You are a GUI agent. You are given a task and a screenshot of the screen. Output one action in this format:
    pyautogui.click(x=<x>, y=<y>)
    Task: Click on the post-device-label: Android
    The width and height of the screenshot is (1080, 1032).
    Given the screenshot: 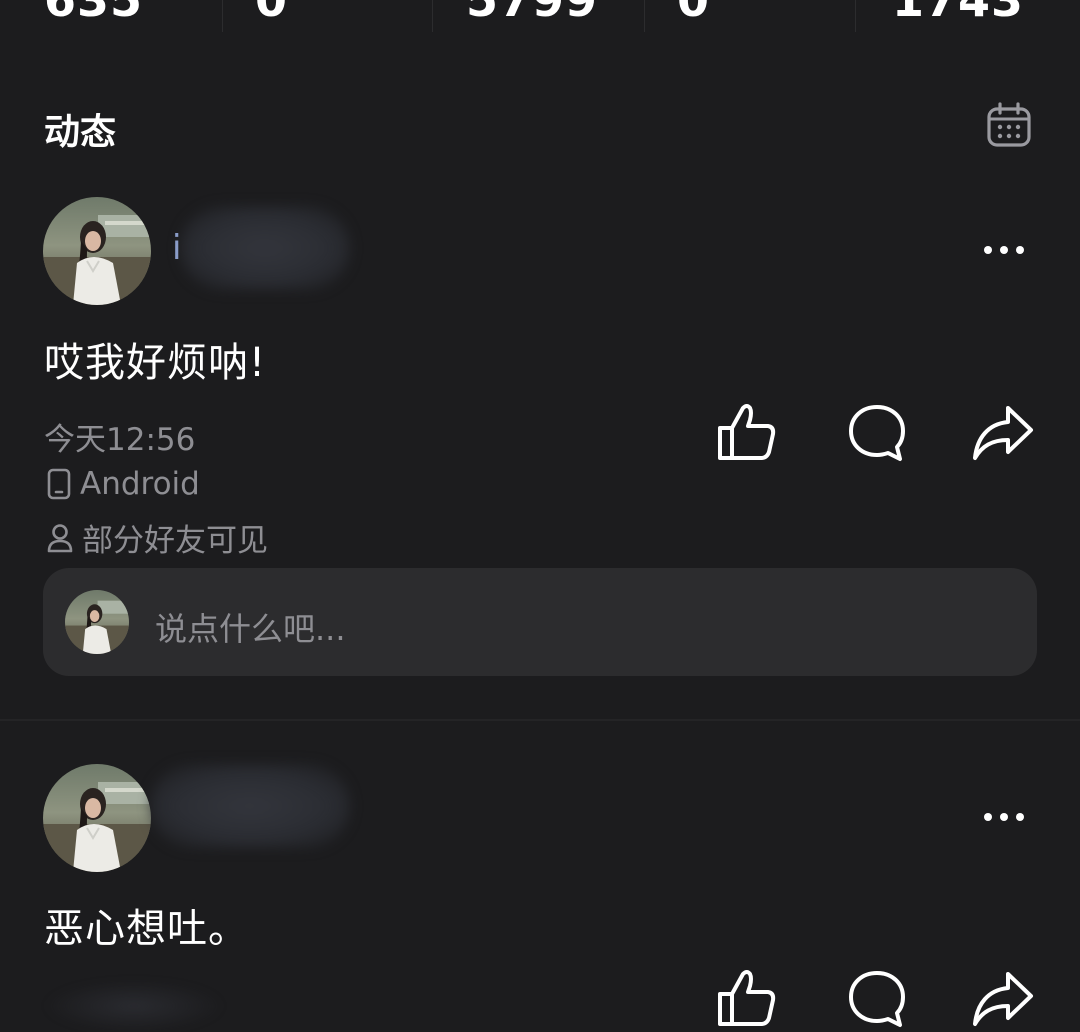 What is the action you would take?
    pyautogui.click(x=140, y=484)
    